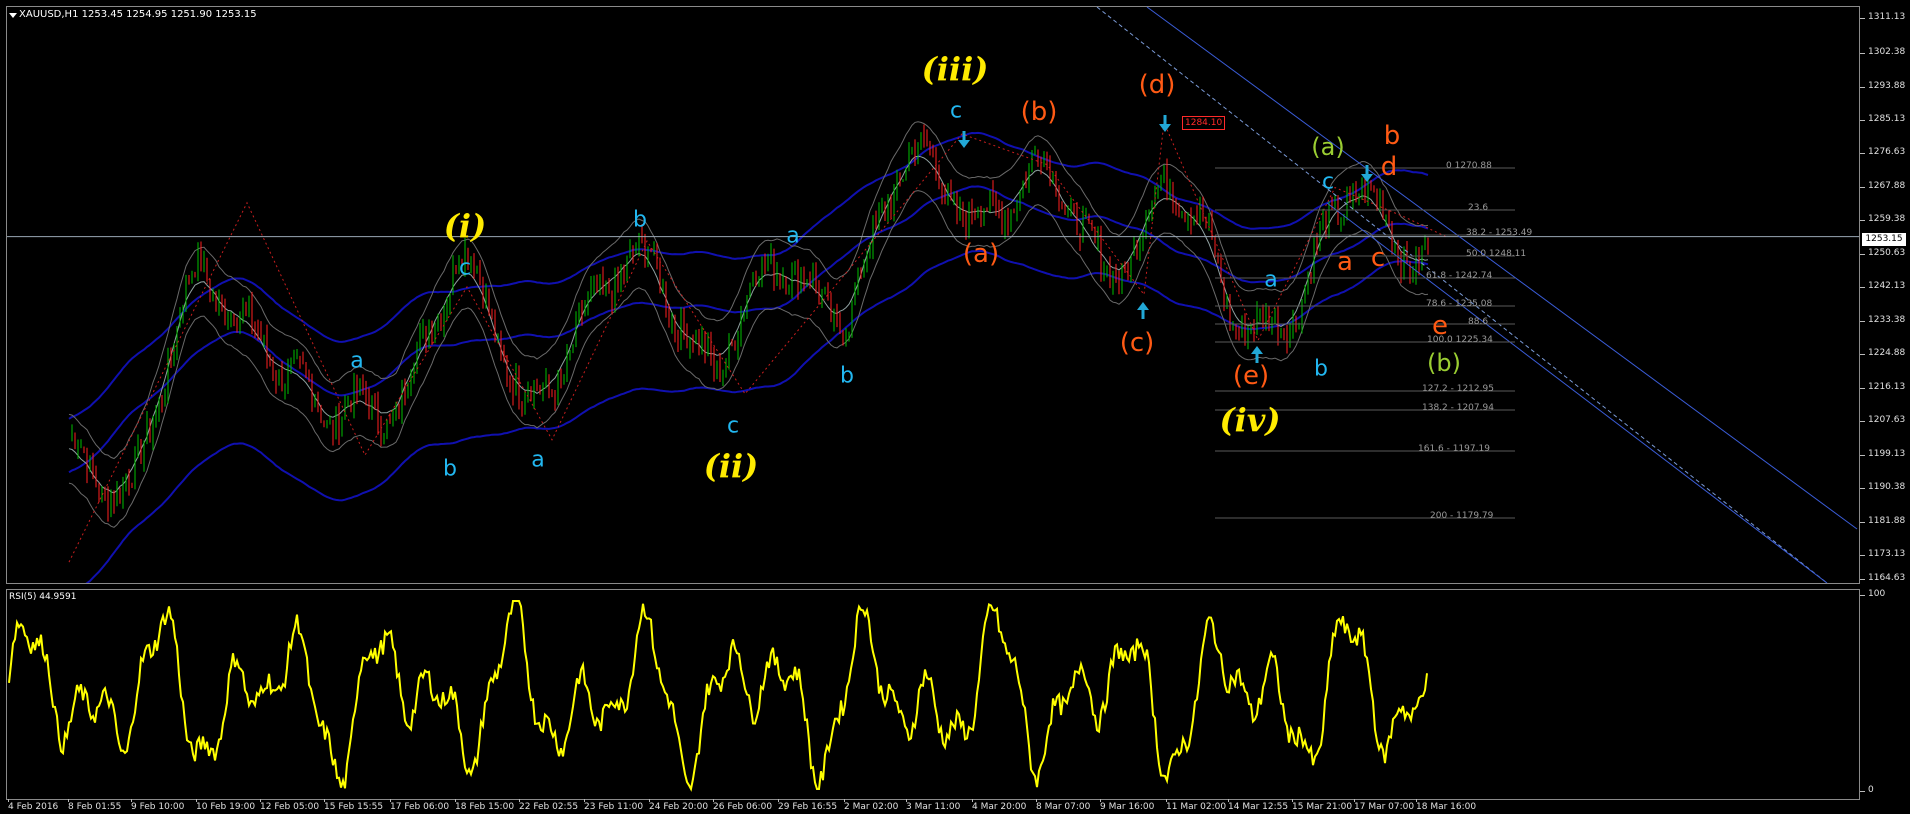 This screenshot has height=814, width=1910. Describe the element at coordinates (1462, 516) in the screenshot. I see `fib-level-label: 200 - 1179.79` at that location.